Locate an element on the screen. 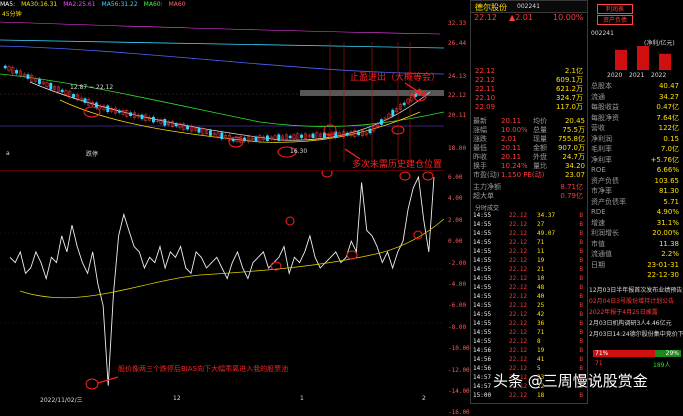 The width and height of the screenshot is (683, 416). news-item: 12月03日半年报首次发布业绩预告大幅下降 is located at coordinates (636, 290).